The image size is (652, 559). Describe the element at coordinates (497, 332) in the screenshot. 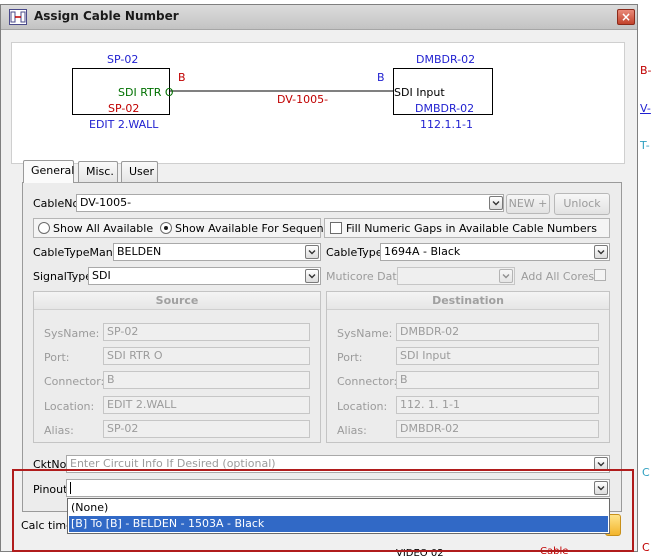

I see `destination-sysname-field: DMBDR-02` at that location.